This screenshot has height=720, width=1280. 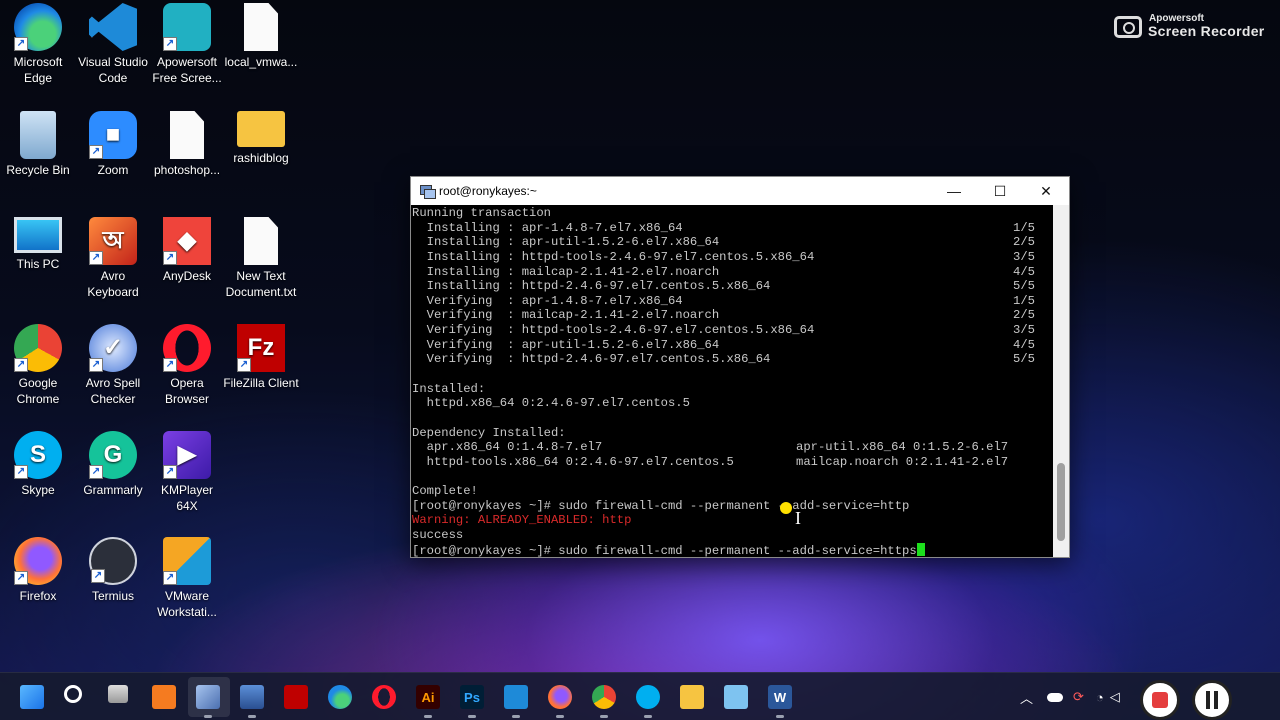 I want to click on terminal-line: Verifying : apr-1.4.8-7.el7.x86_64 1/5, so click(x=733, y=301).